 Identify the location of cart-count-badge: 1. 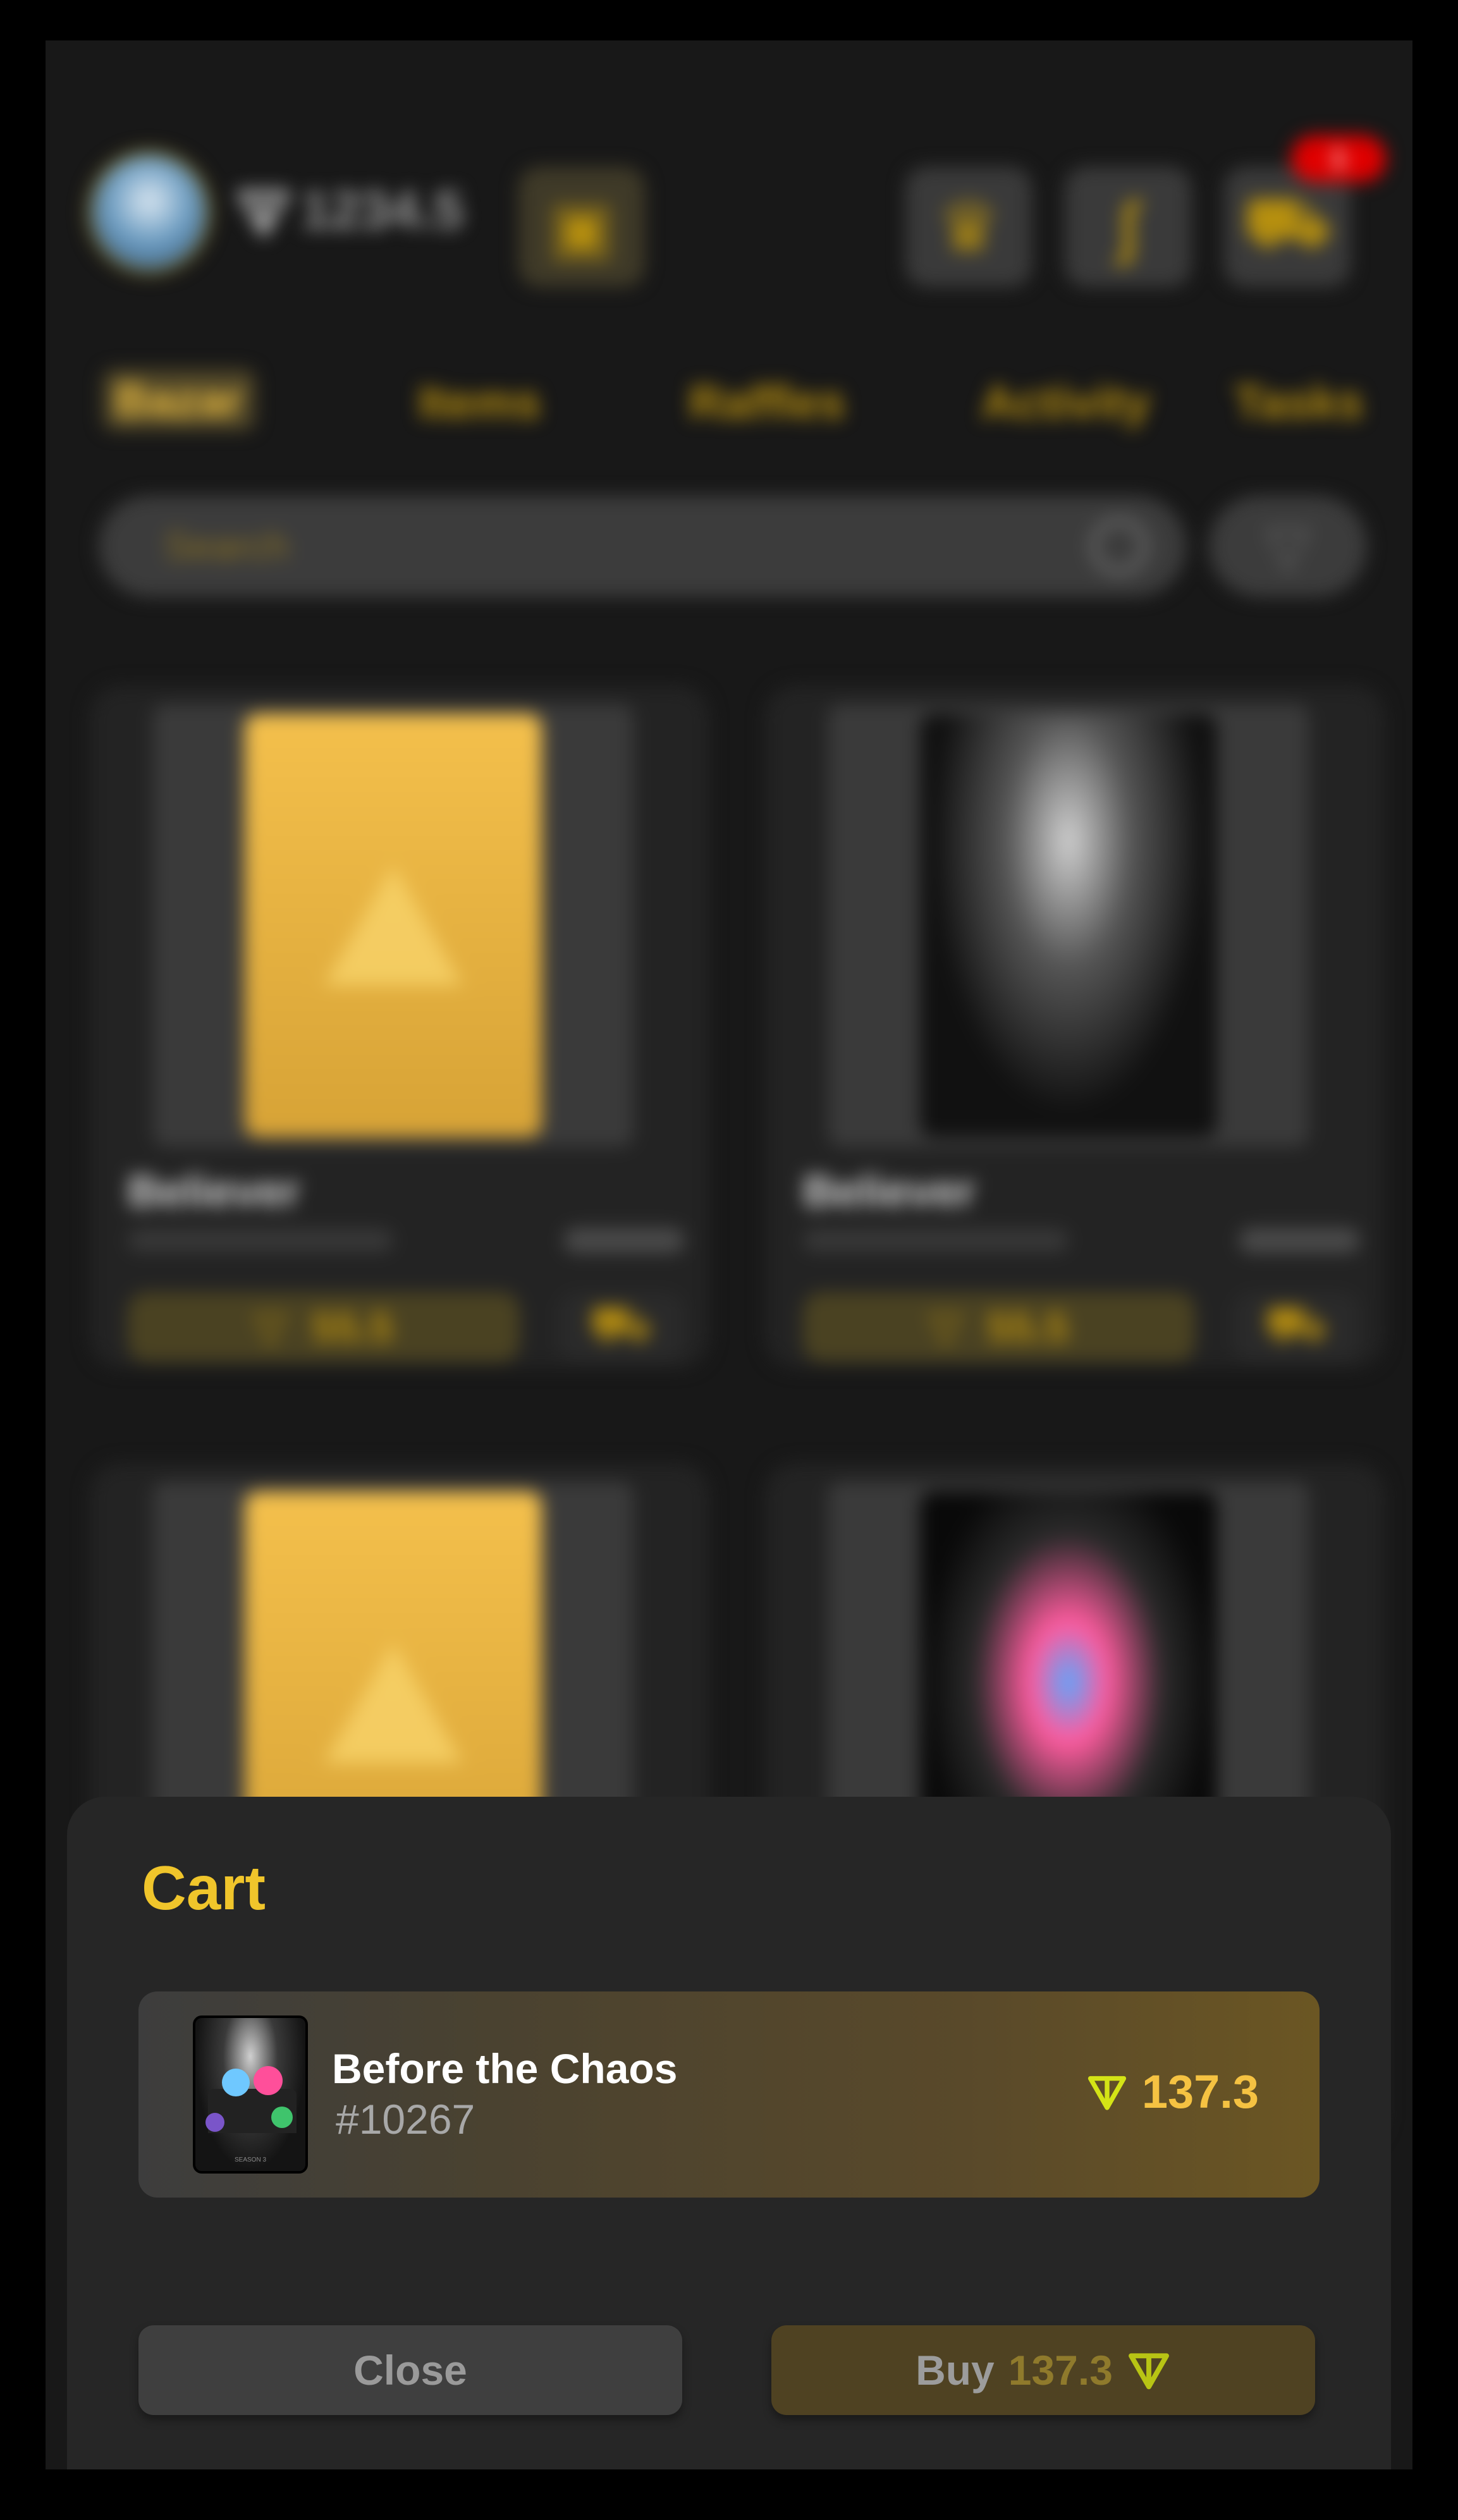
(1338, 158).